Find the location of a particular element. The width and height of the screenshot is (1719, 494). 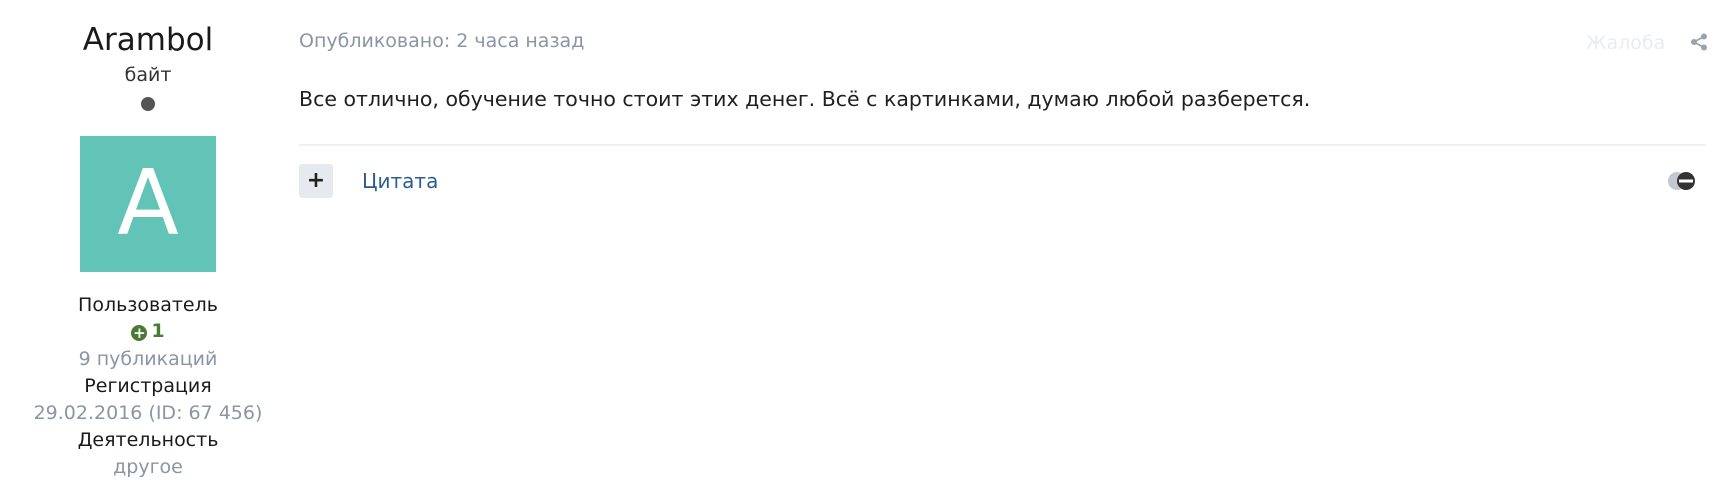

activity-value: другое is located at coordinates (148, 467).